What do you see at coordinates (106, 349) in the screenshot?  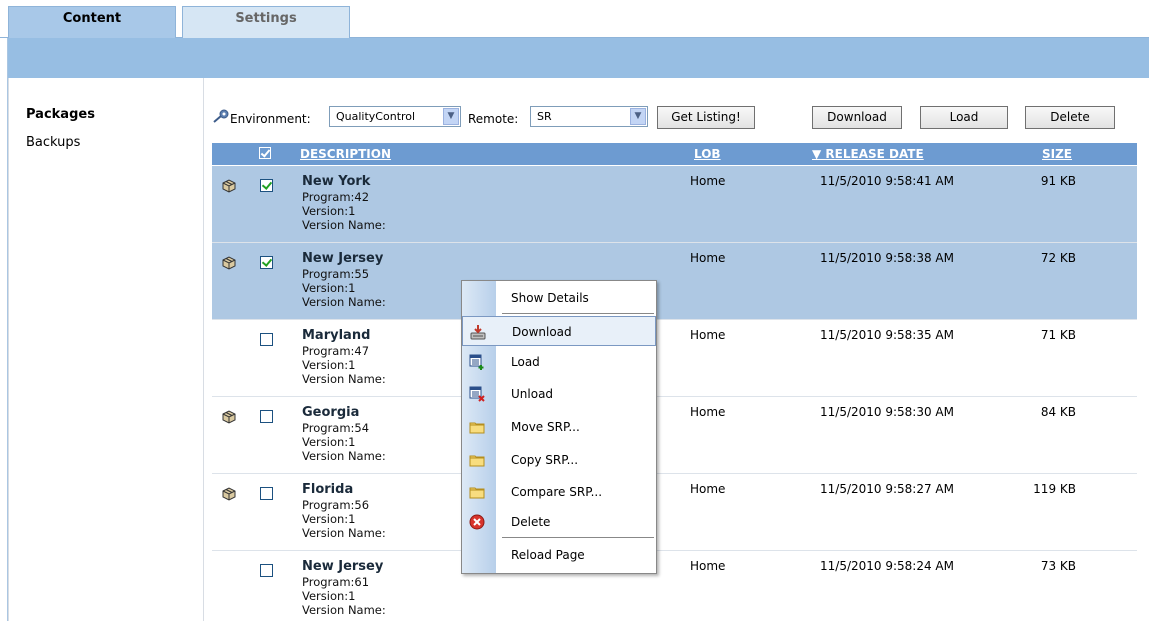 I see `sidebar` at bounding box center [106, 349].